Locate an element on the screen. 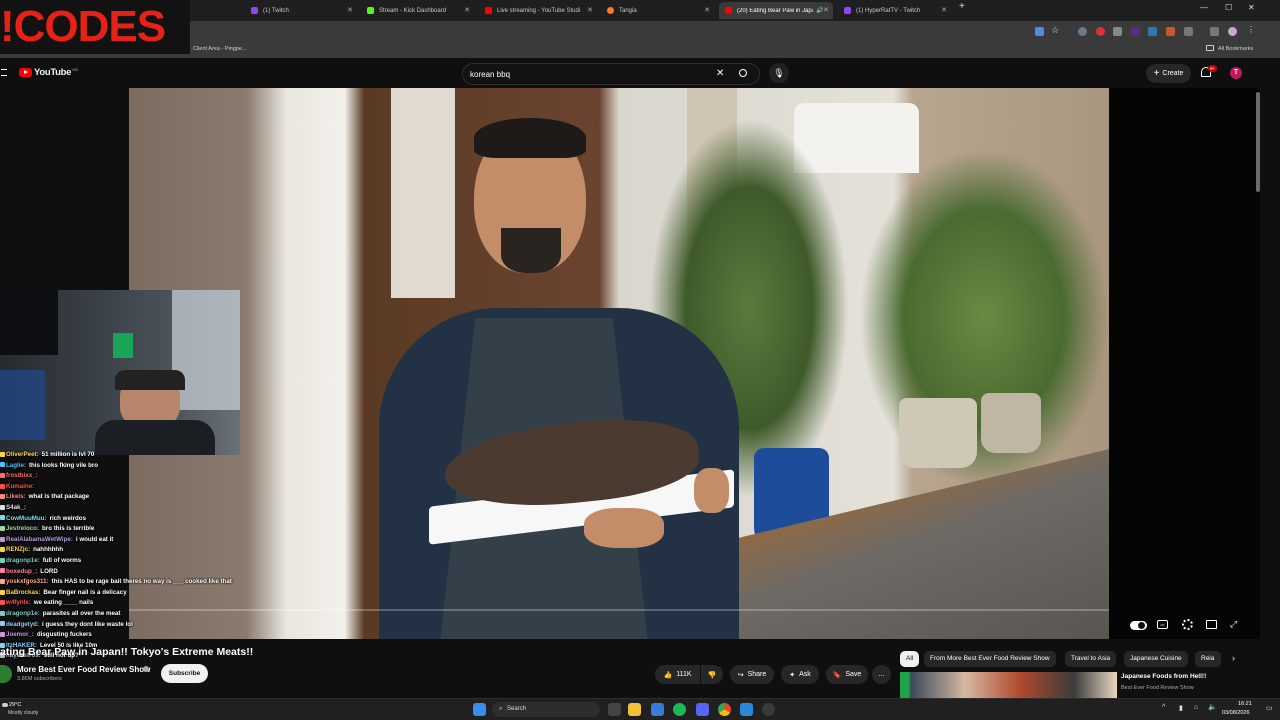 The height and width of the screenshot is (720, 1280). settings-gear-icon is located at coordinates (1187, 624).